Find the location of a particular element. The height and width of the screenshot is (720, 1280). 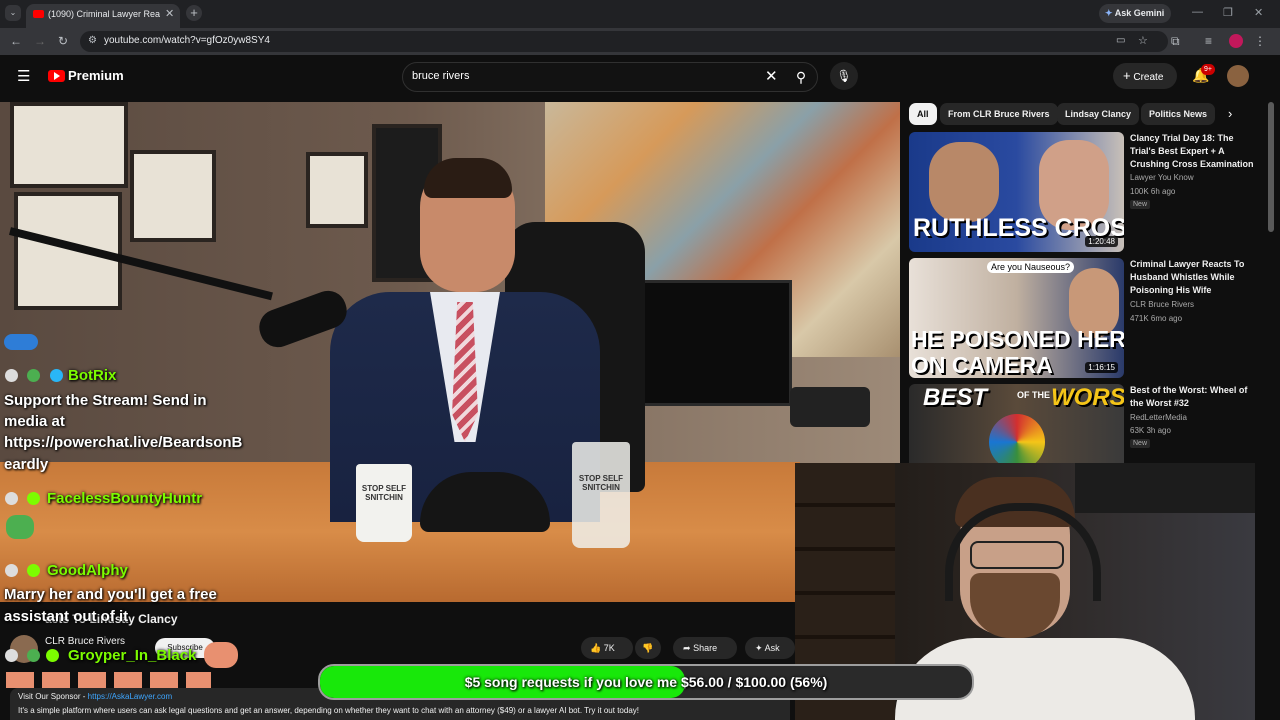

plus-icon: + is located at coordinates (1127, 75).